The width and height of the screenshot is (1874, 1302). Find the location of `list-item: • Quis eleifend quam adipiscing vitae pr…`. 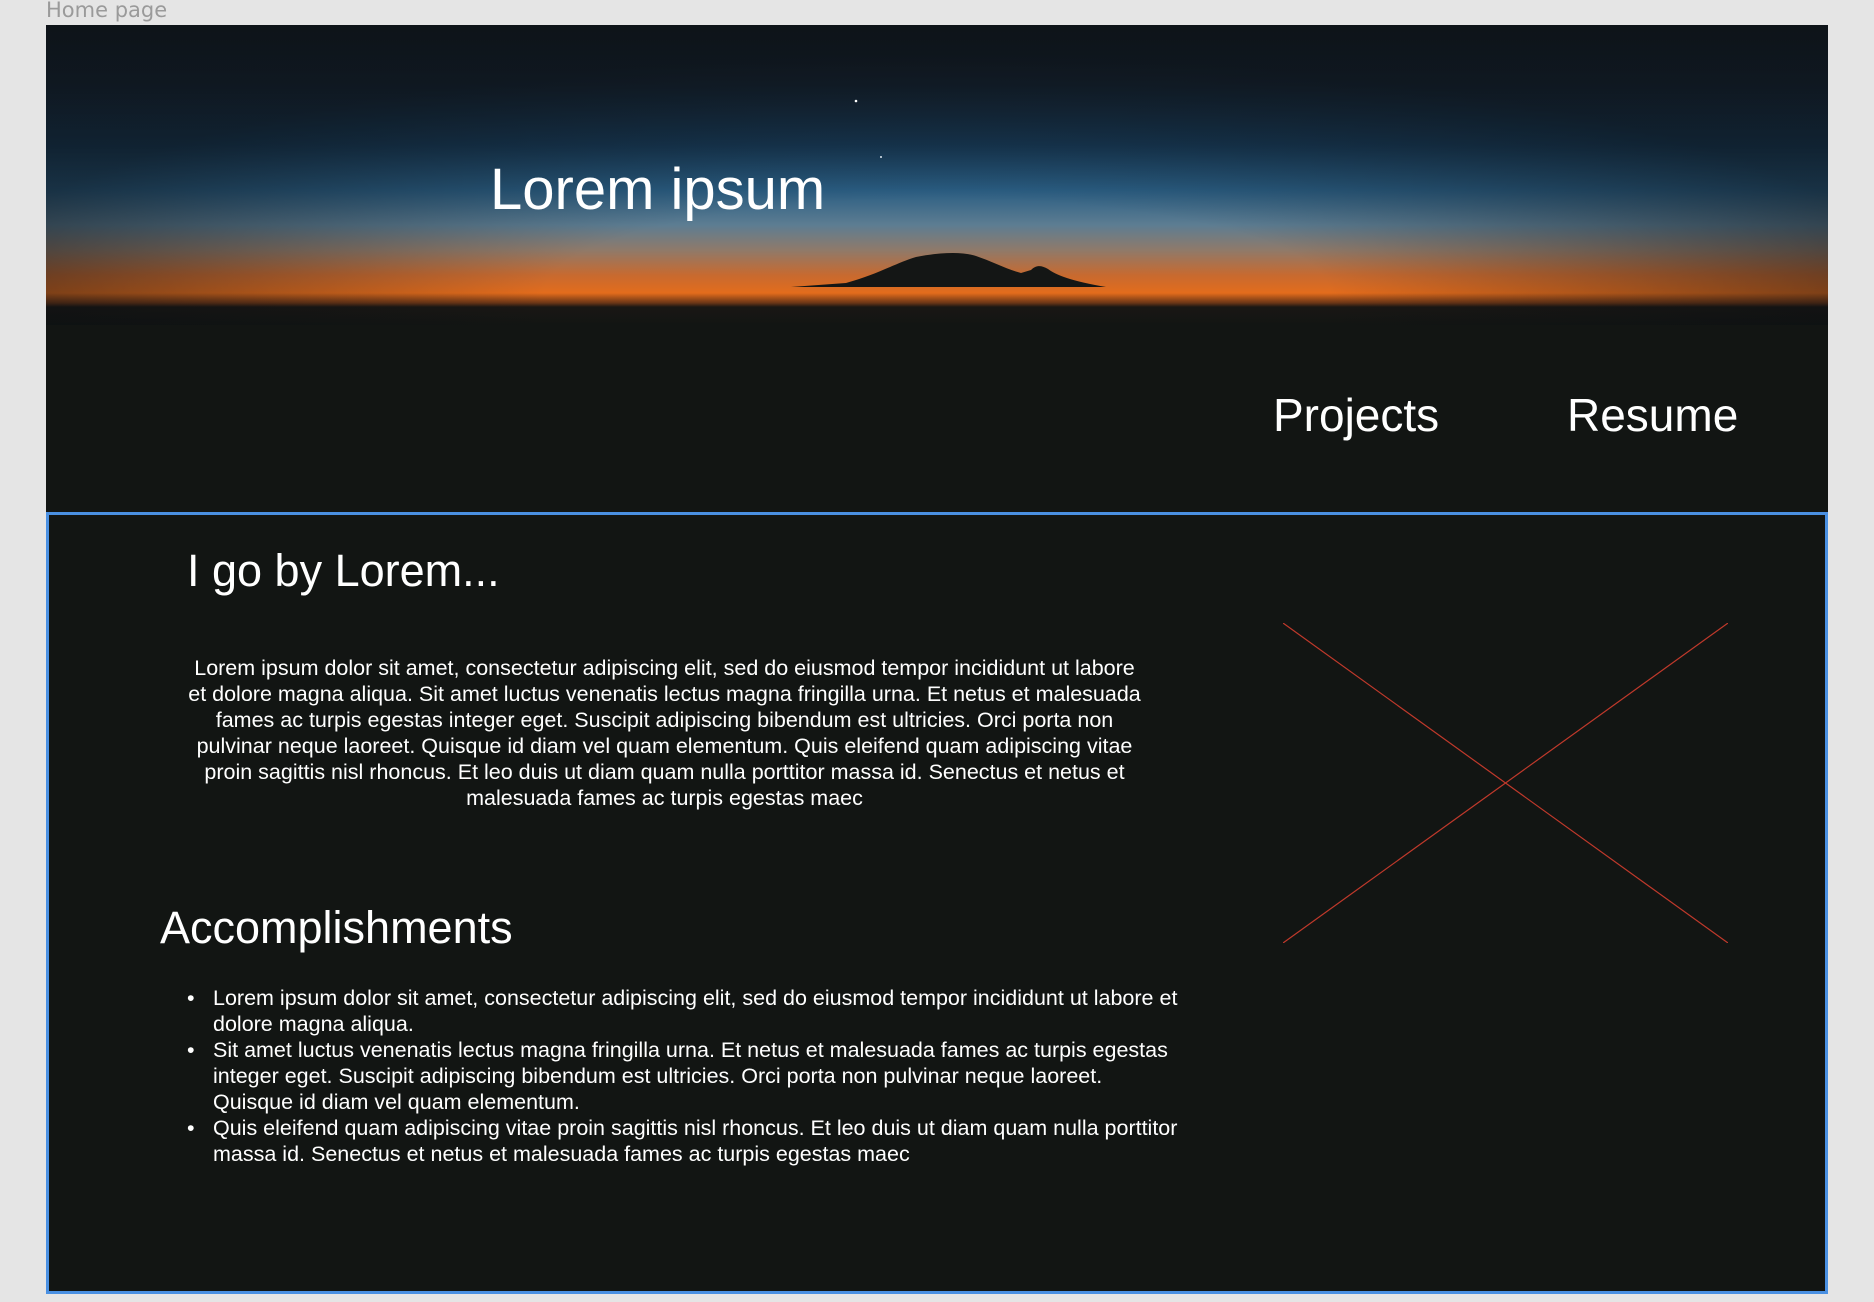

list-item: • Quis eleifend quam adipiscing vitae pr… is located at coordinates (685, 1141).